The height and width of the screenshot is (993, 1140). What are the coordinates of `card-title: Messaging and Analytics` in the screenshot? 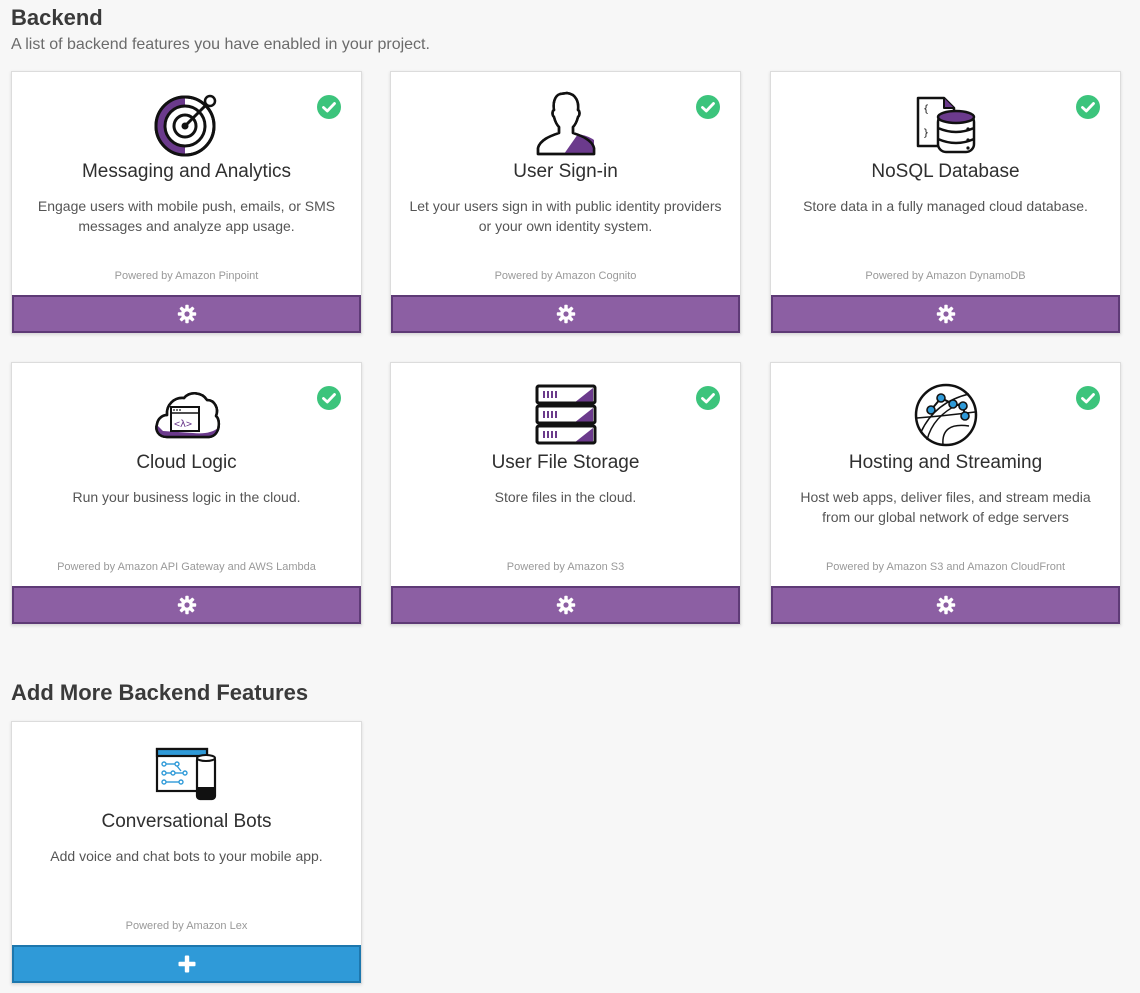 It's located at (186, 171).